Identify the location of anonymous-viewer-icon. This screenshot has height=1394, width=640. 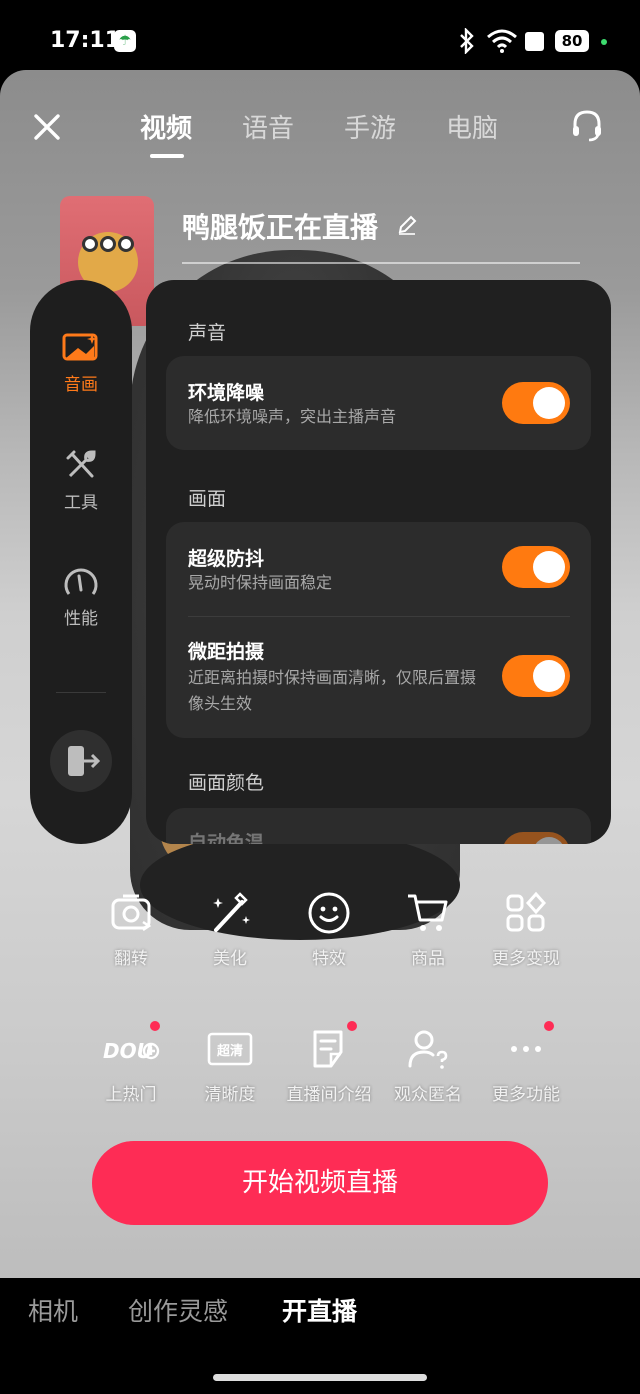
(428, 1049).